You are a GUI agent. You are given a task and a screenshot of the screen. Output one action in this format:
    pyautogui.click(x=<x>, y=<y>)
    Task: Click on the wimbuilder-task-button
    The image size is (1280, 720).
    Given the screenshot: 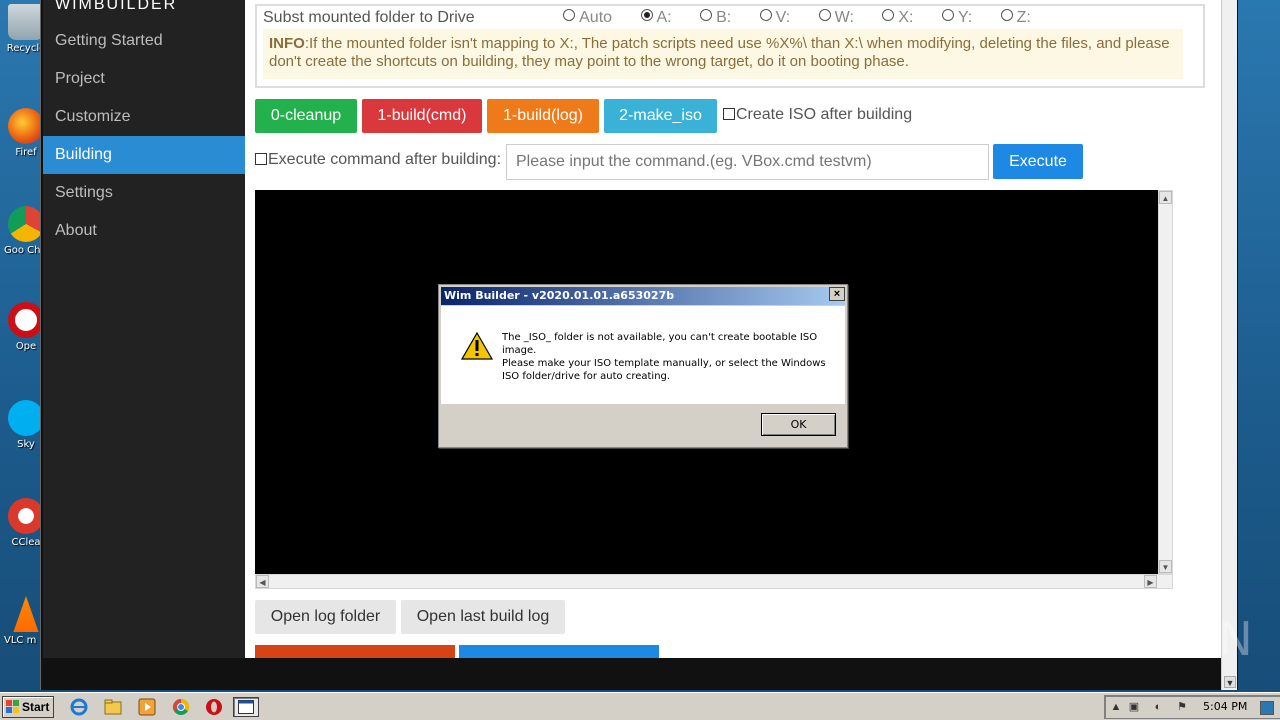 What is the action you would take?
    pyautogui.click(x=246, y=707)
    